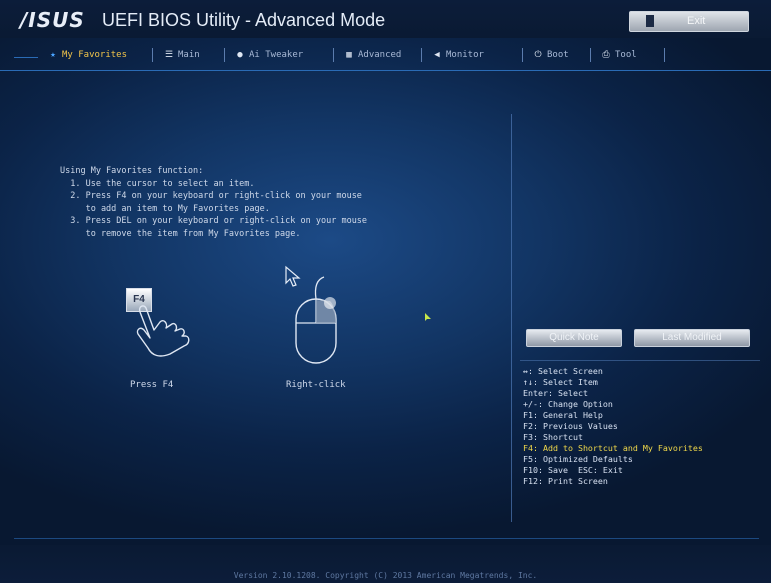  I want to click on help-line: F1: General Help, so click(563, 415).